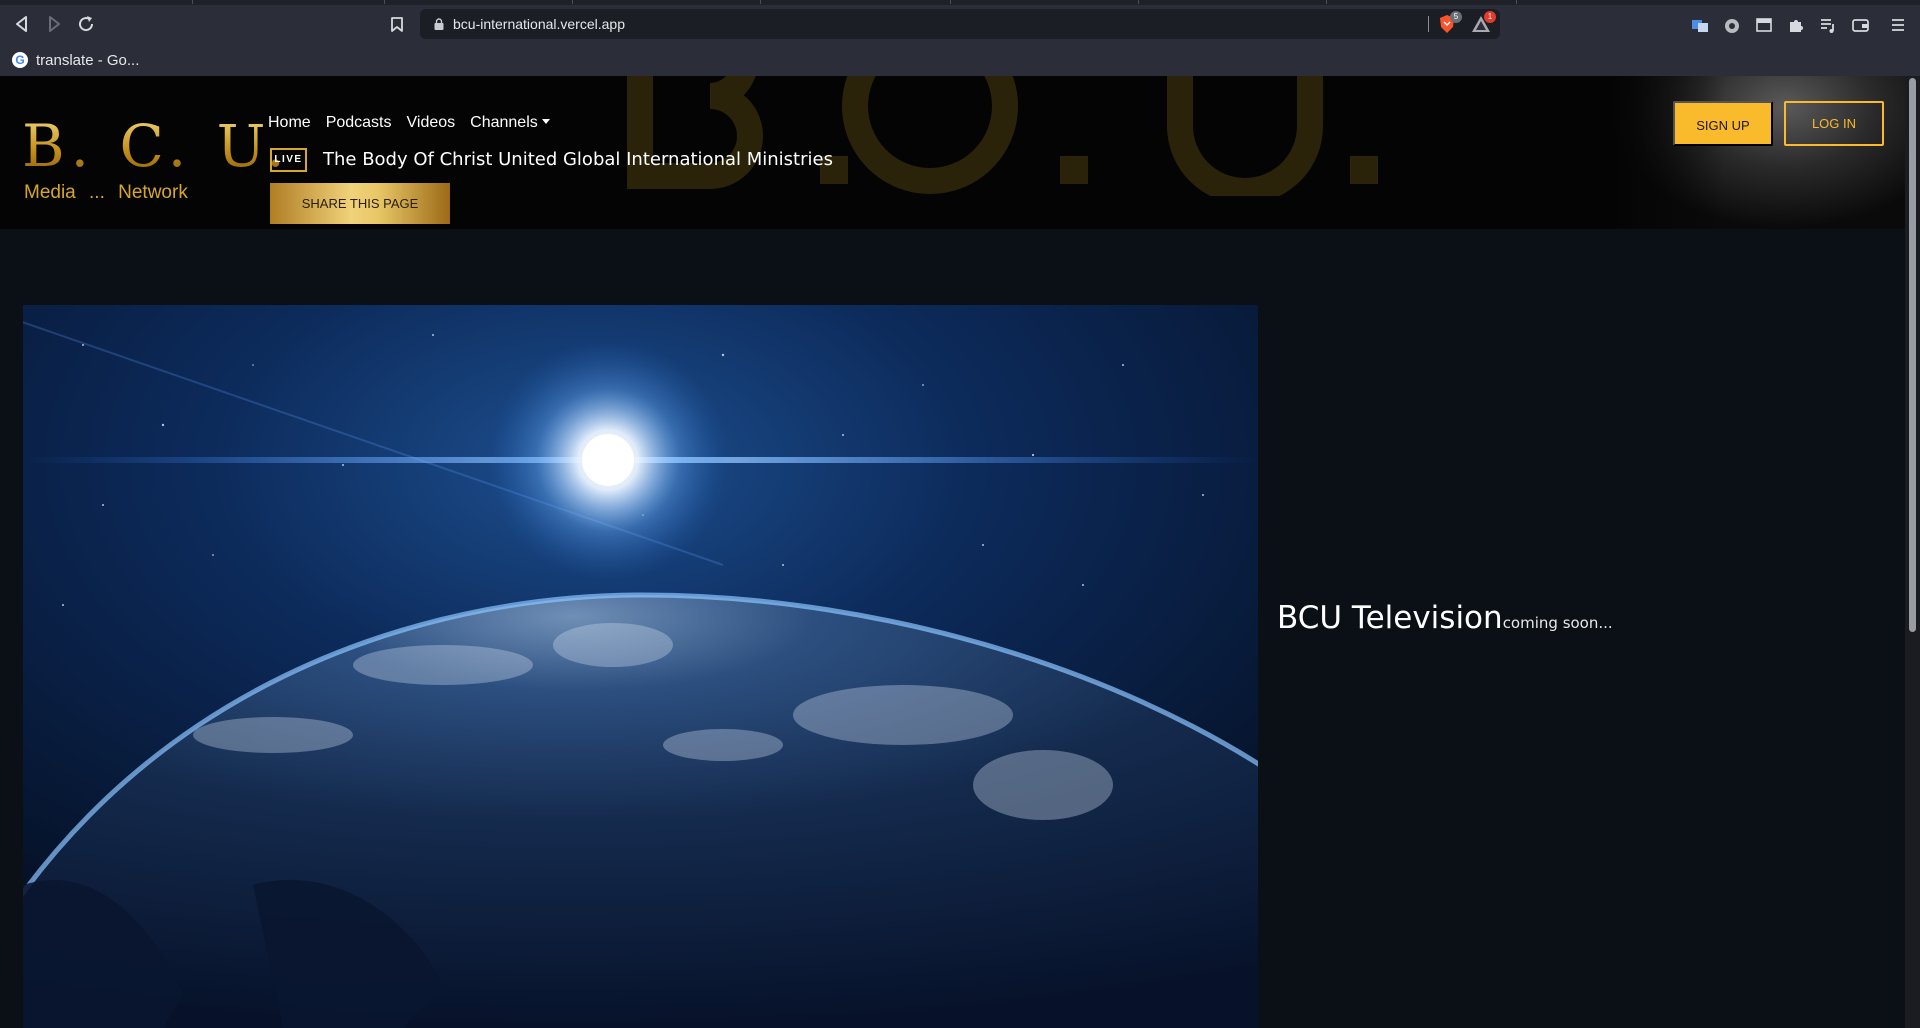 The image size is (1920, 1028). Describe the element at coordinates (1723, 123) in the screenshot. I see `sign-up-button: SIGN UP` at that location.